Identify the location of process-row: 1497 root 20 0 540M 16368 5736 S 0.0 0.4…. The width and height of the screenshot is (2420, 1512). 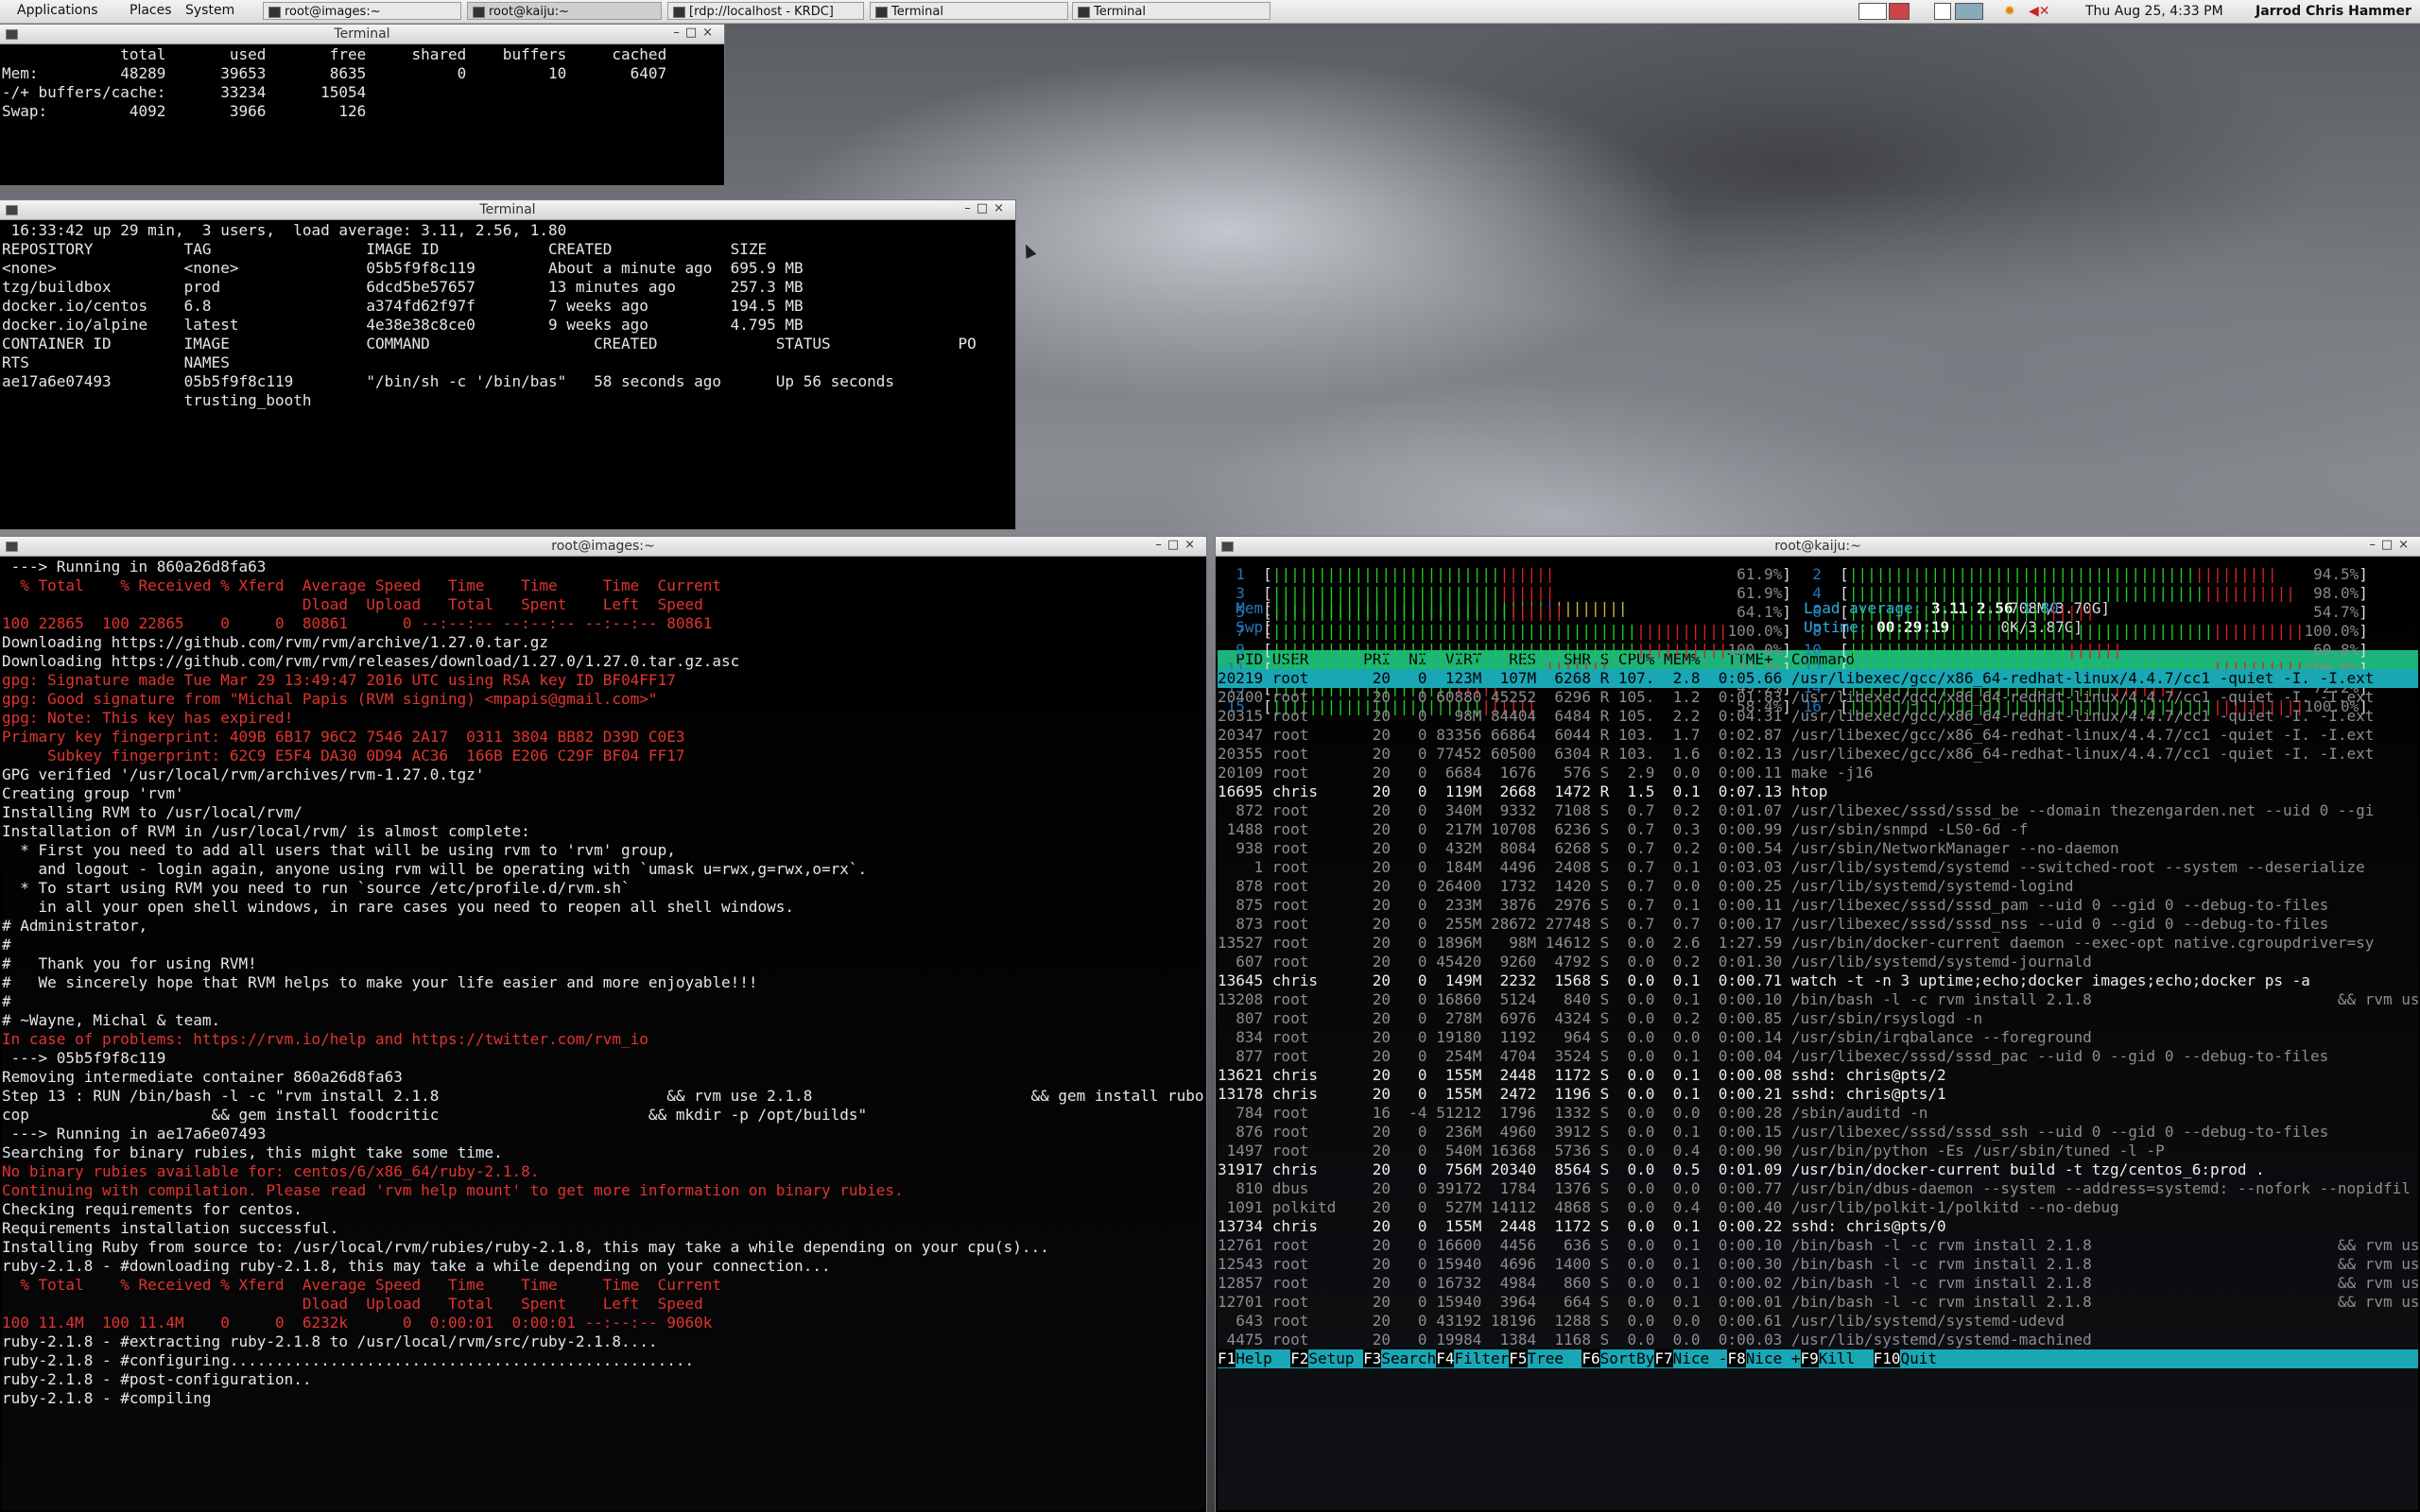
(1818, 1151).